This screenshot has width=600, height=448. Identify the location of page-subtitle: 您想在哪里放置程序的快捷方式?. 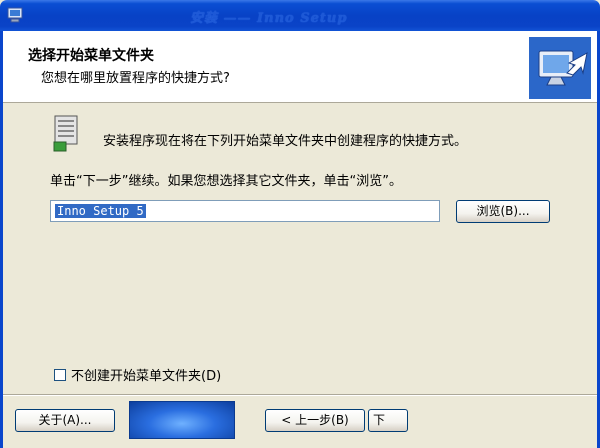
(135, 78).